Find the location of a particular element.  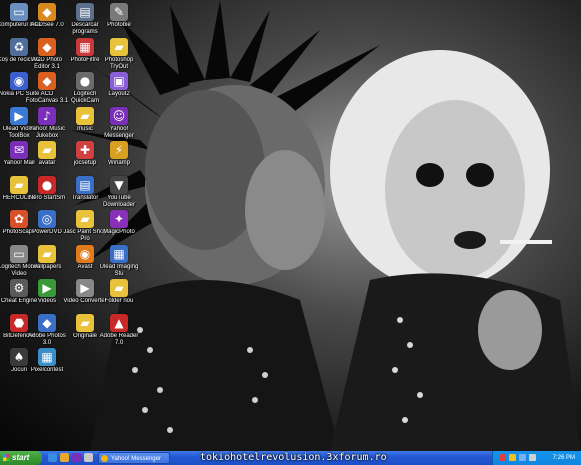

taskbar-clock: 7:26 PM is located at coordinates (564, 458).